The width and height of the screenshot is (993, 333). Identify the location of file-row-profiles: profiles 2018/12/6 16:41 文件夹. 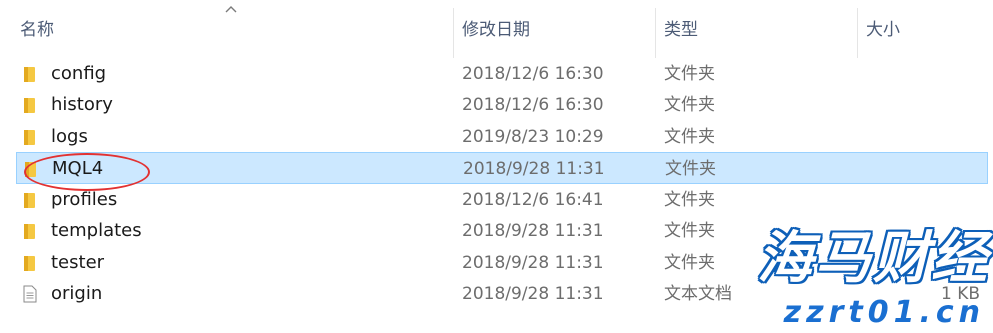
(502, 200).